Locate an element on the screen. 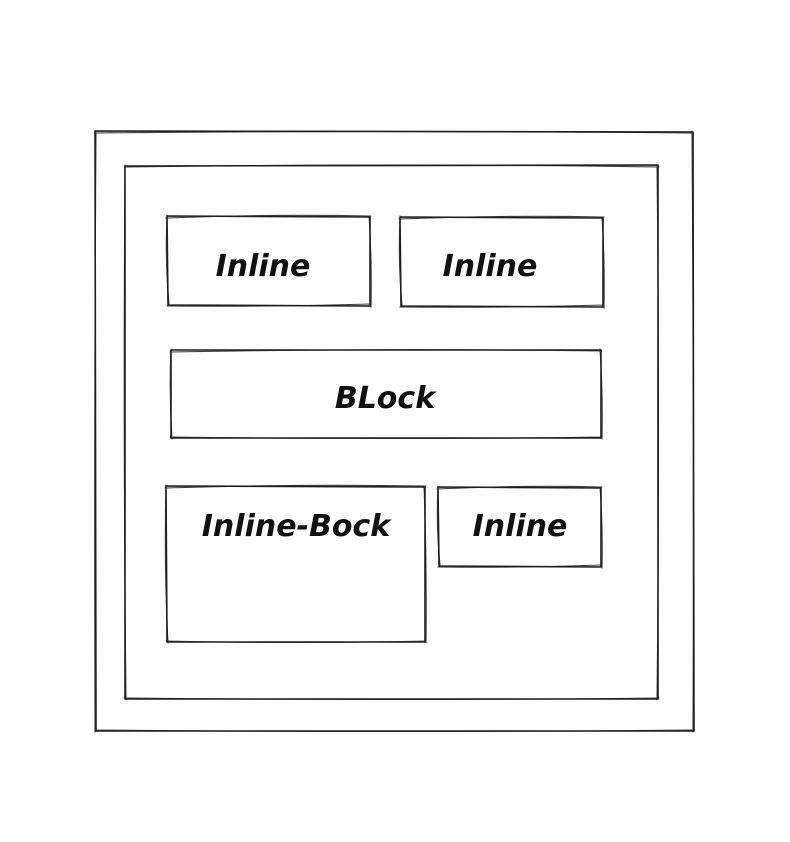 The image size is (790, 842). block-box-label: BLock is located at coordinates (386, 398).